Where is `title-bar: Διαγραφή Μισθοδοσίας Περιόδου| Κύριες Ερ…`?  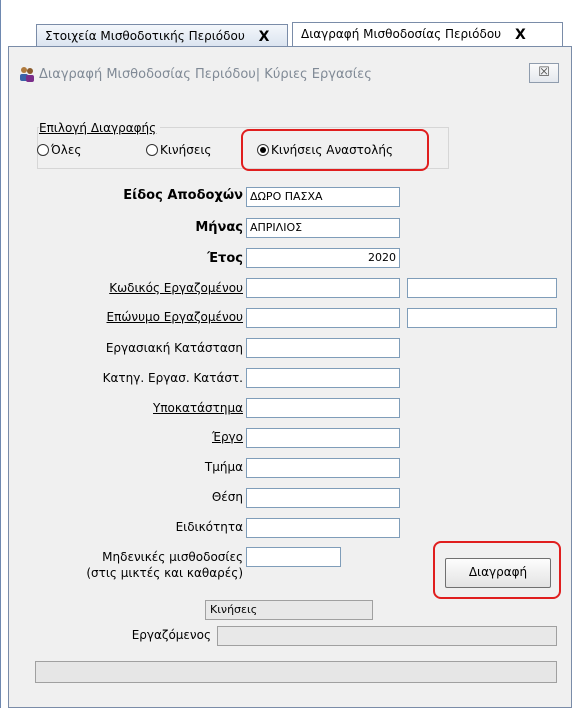 title-bar: Διαγραφή Μισθοδοσίας Περιόδου| Κύριες Ερ… is located at coordinates (290, 71).